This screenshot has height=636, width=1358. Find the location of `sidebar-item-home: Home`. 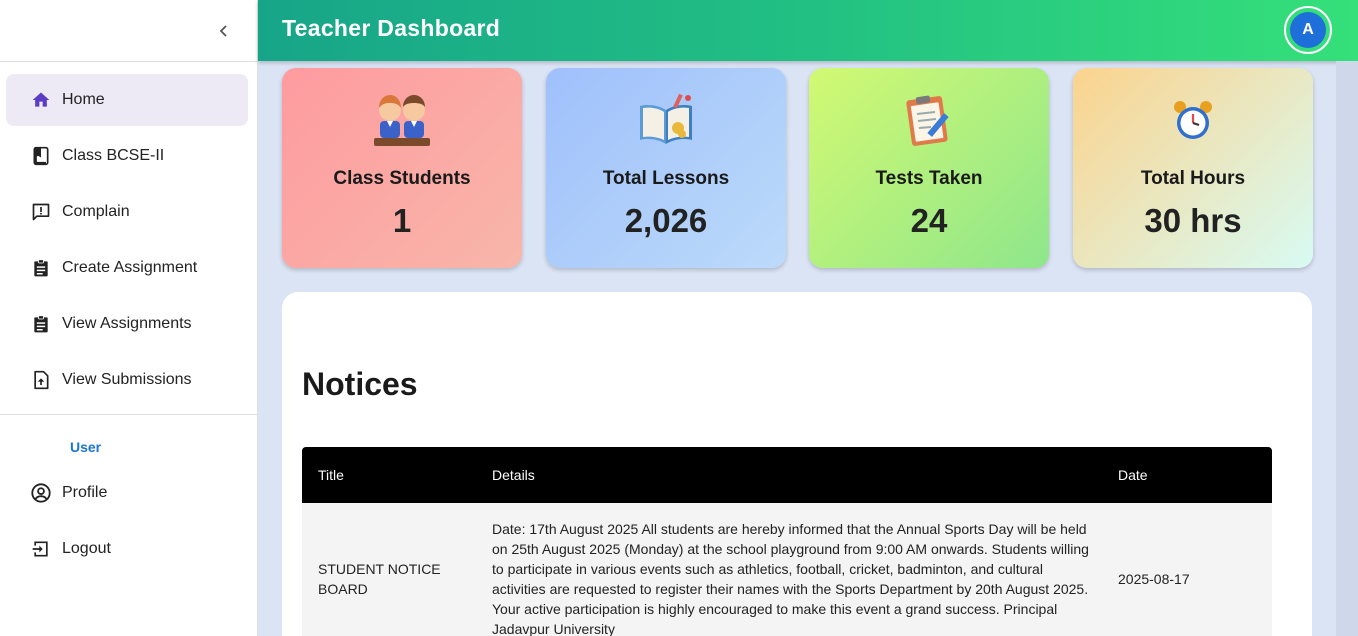

sidebar-item-home: Home is located at coordinates (127, 100).